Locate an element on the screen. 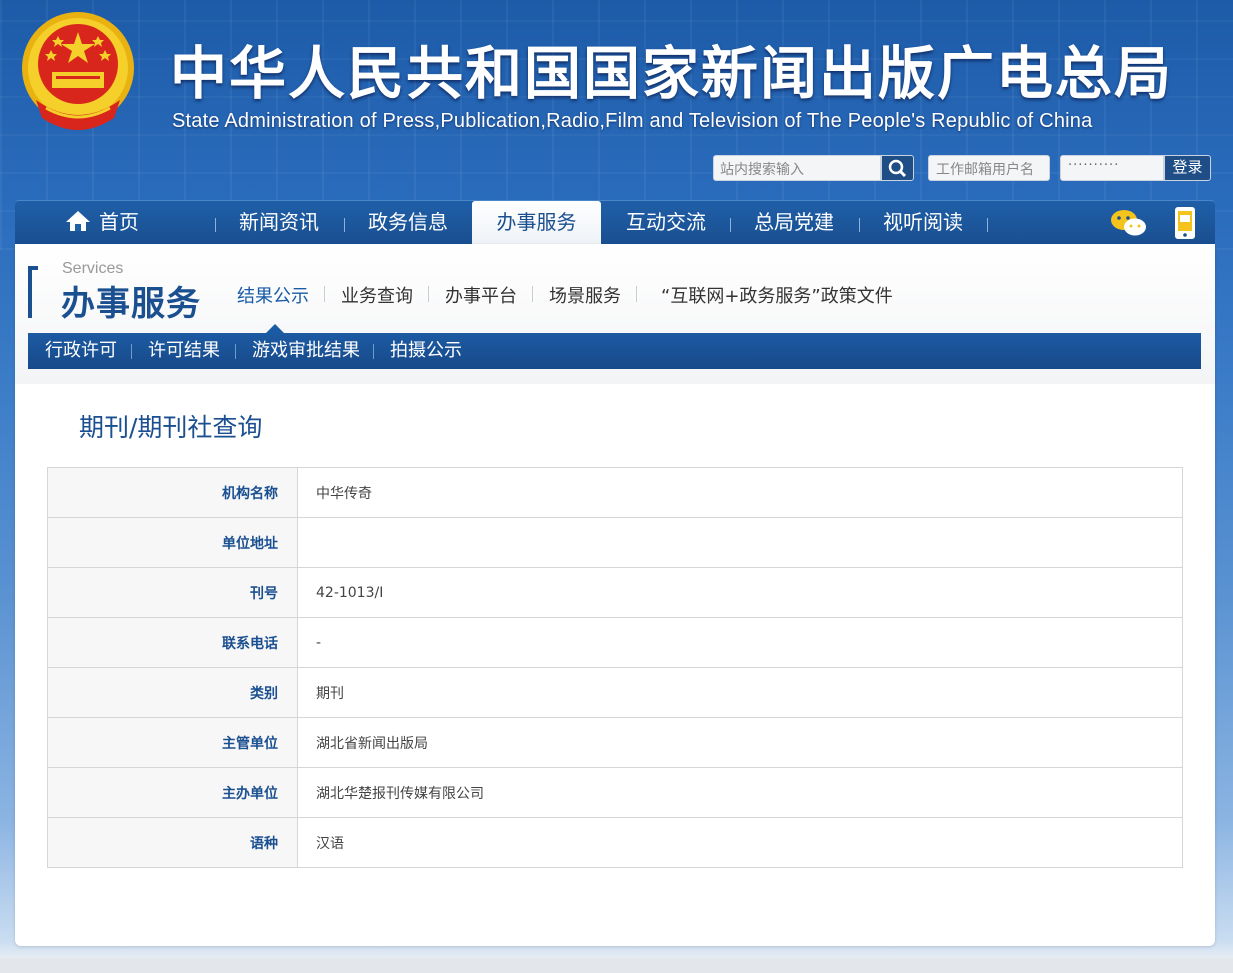 The image size is (1233, 973). row-label: 主办单位 is located at coordinates (172, 792).